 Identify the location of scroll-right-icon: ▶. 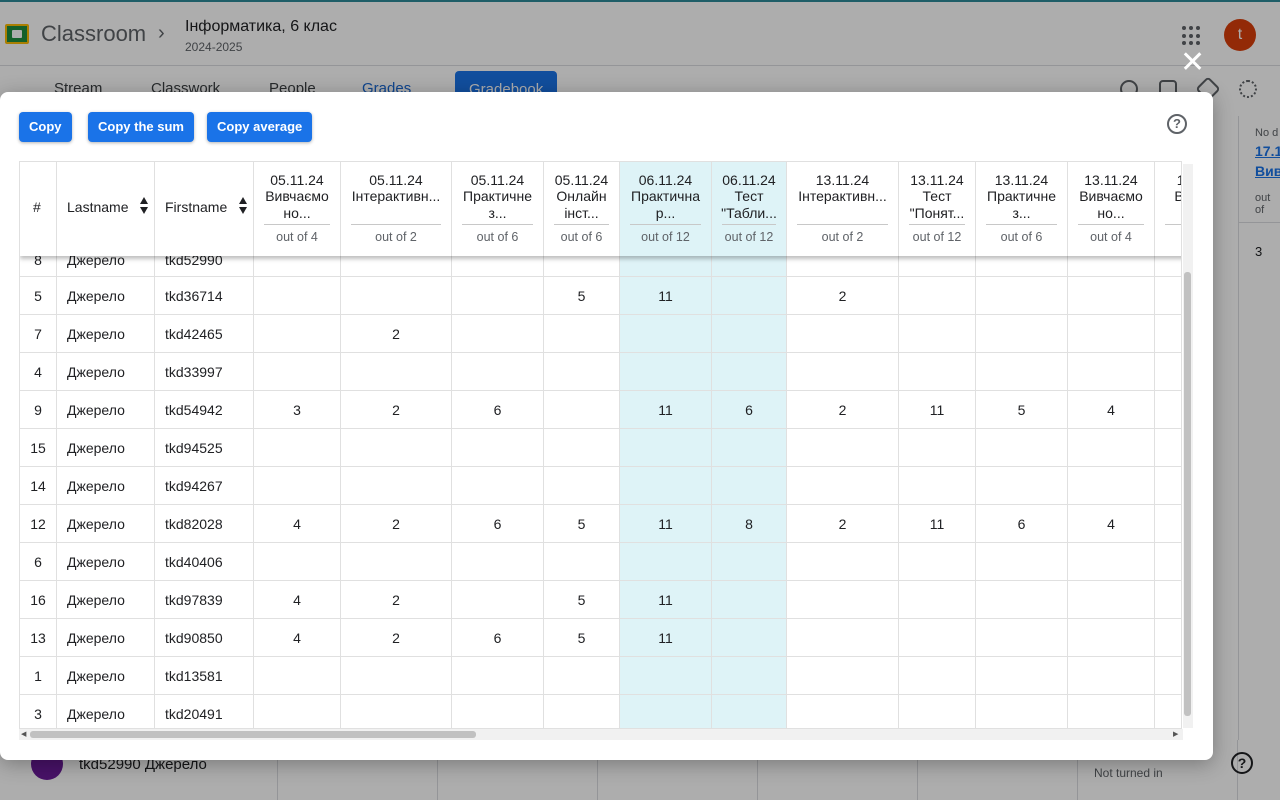
(1175, 734).